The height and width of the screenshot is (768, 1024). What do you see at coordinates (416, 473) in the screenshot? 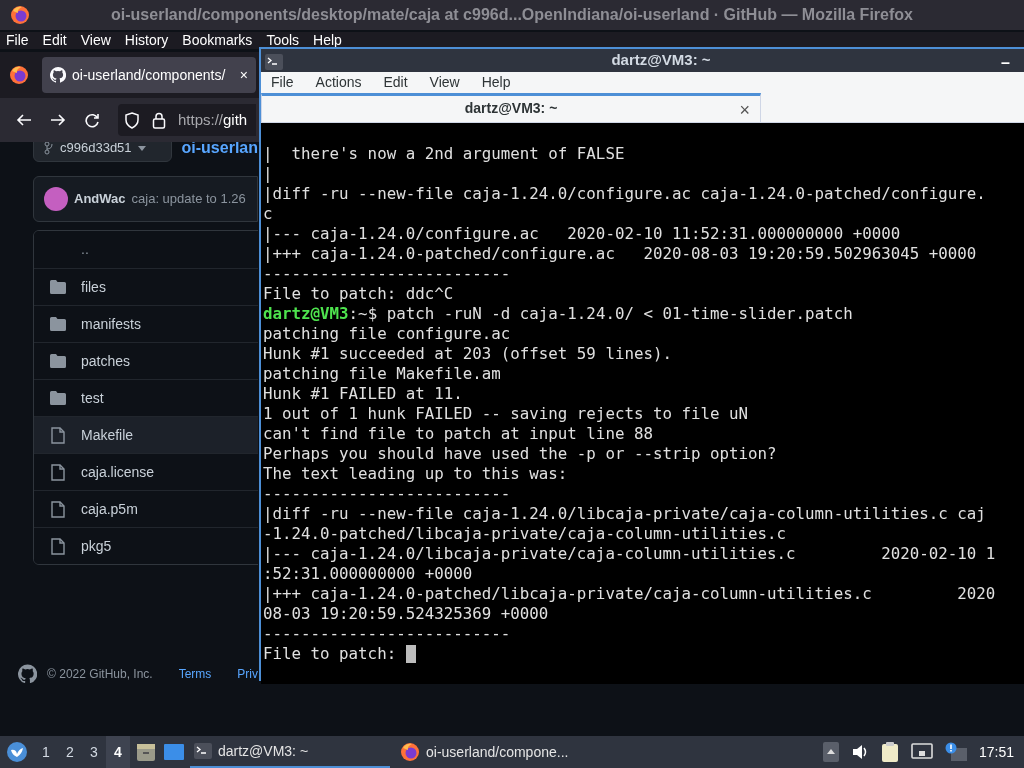
I see `terminal-line: The text leading up to this was:` at bounding box center [416, 473].